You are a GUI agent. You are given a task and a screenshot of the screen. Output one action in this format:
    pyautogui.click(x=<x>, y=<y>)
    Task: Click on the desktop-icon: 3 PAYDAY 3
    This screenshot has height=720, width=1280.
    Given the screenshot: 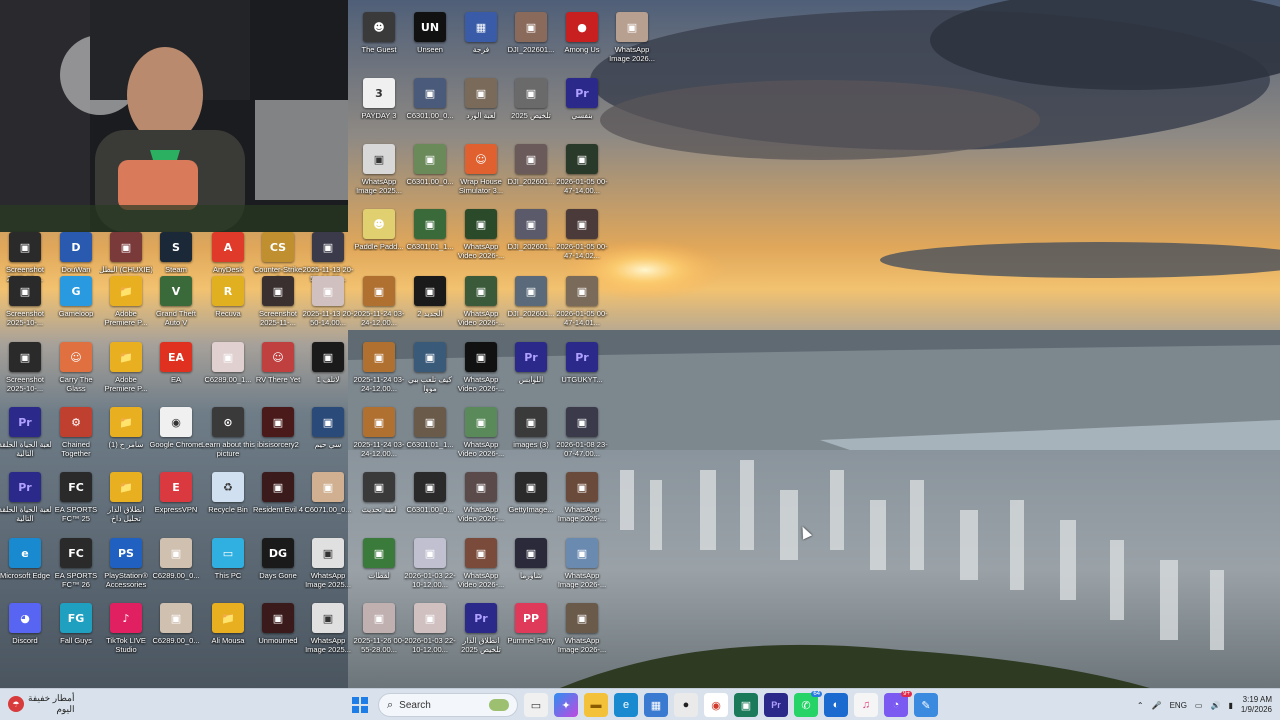 What is the action you would take?
    pyautogui.click(x=379, y=105)
    